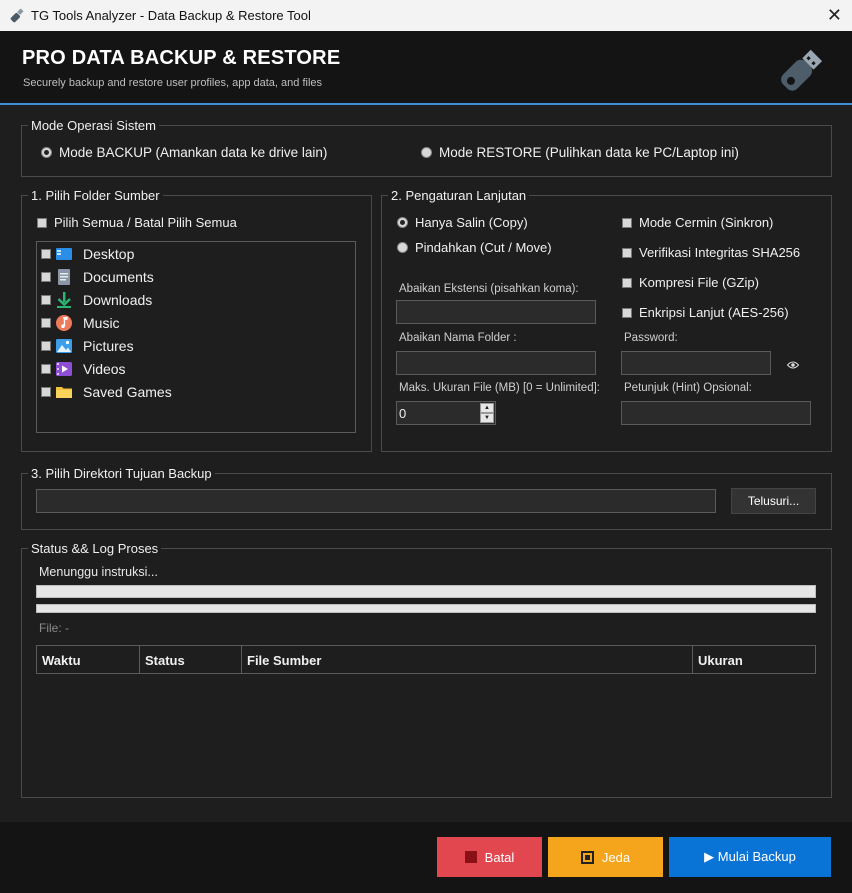 The height and width of the screenshot is (893, 852). Describe the element at coordinates (446, 413) in the screenshot. I see `max-size-stepper: 0 ▲ ▼` at that location.